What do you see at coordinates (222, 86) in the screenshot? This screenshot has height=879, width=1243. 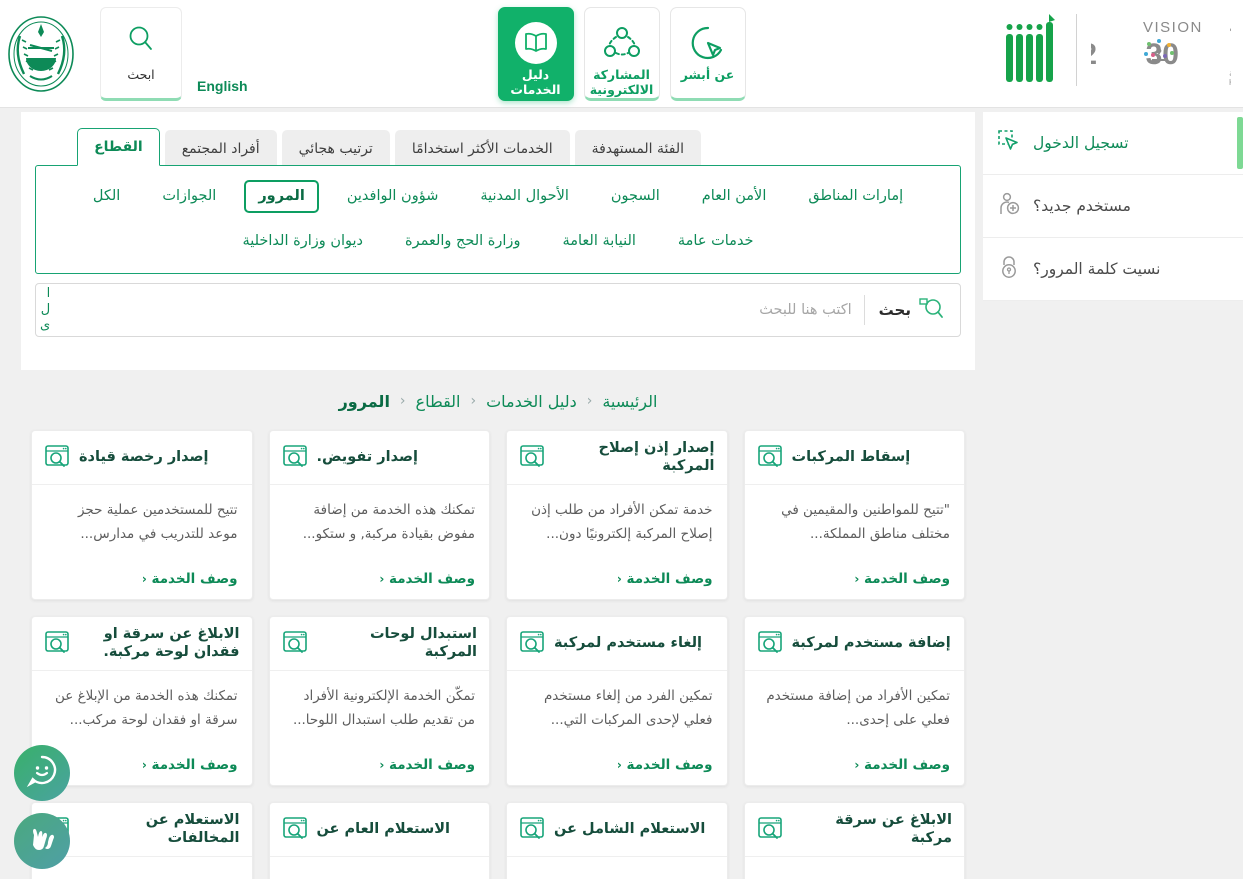 I see `language-toggle-english: English` at bounding box center [222, 86].